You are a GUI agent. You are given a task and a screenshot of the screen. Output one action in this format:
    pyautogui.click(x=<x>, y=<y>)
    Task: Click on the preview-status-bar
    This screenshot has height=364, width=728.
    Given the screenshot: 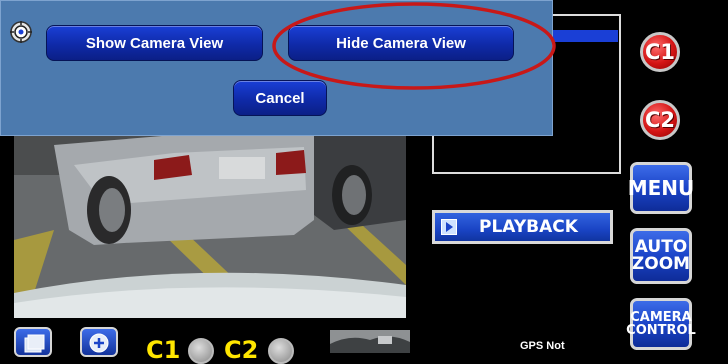 What is the action you would take?
    pyautogui.click(x=584, y=36)
    